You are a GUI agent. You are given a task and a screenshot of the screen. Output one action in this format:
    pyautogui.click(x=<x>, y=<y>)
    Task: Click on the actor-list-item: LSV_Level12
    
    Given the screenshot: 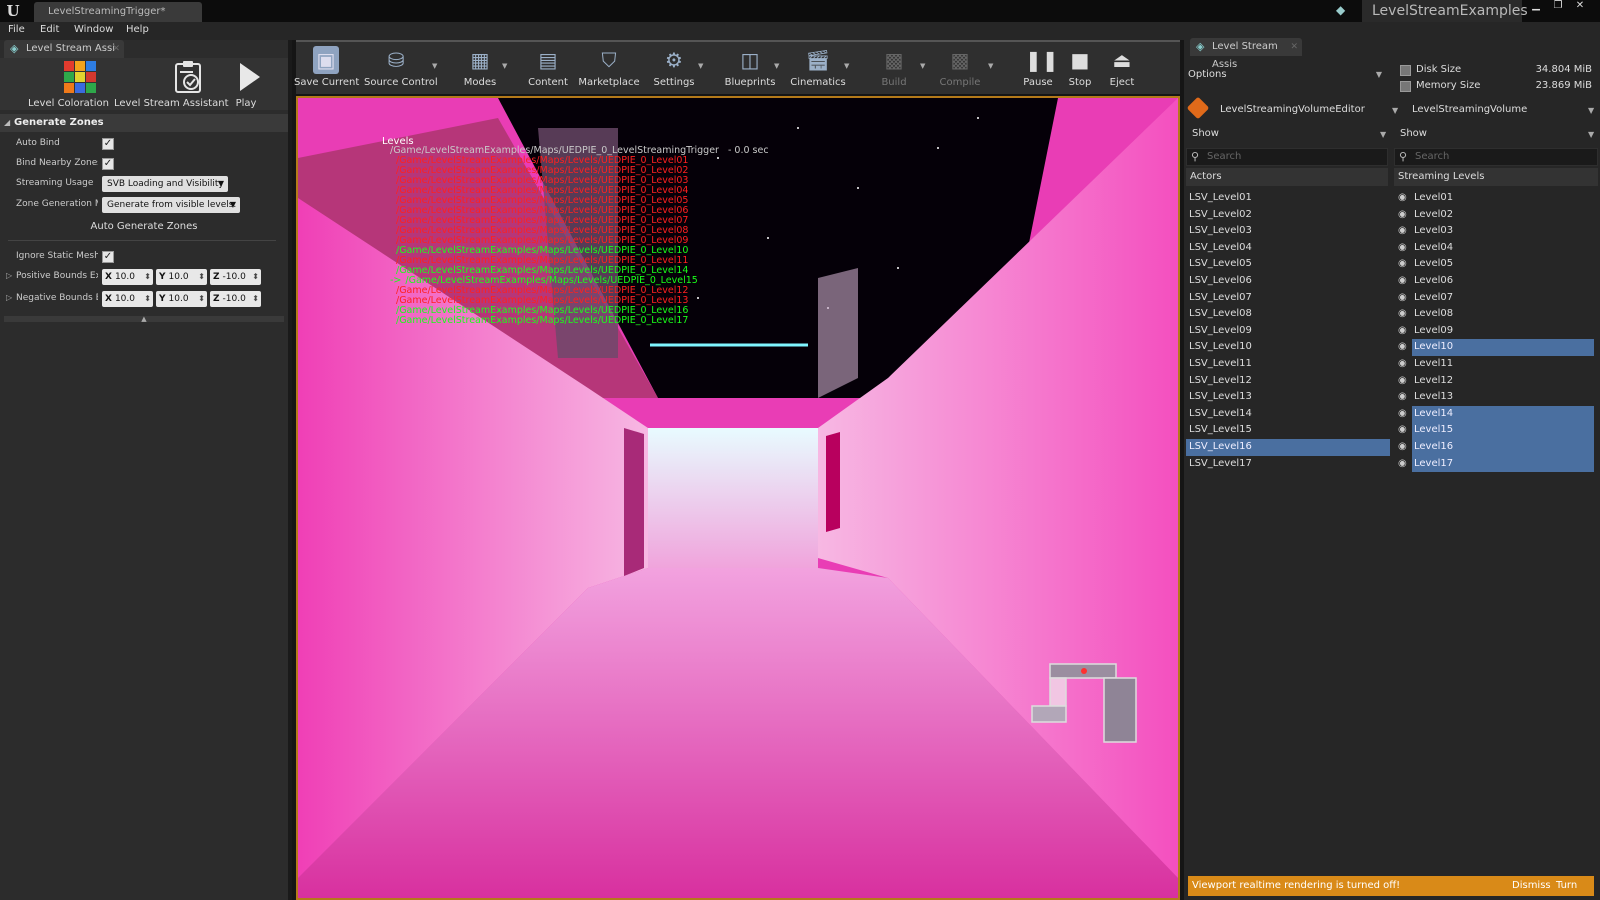 What is the action you would take?
    pyautogui.click(x=1288, y=381)
    